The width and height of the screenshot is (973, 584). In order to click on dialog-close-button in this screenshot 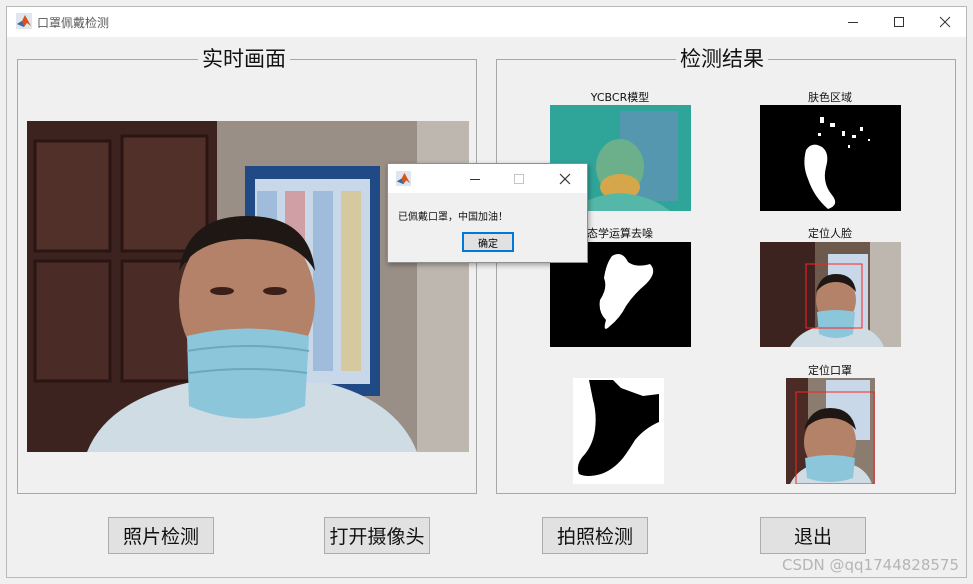, I will do `click(565, 178)`.